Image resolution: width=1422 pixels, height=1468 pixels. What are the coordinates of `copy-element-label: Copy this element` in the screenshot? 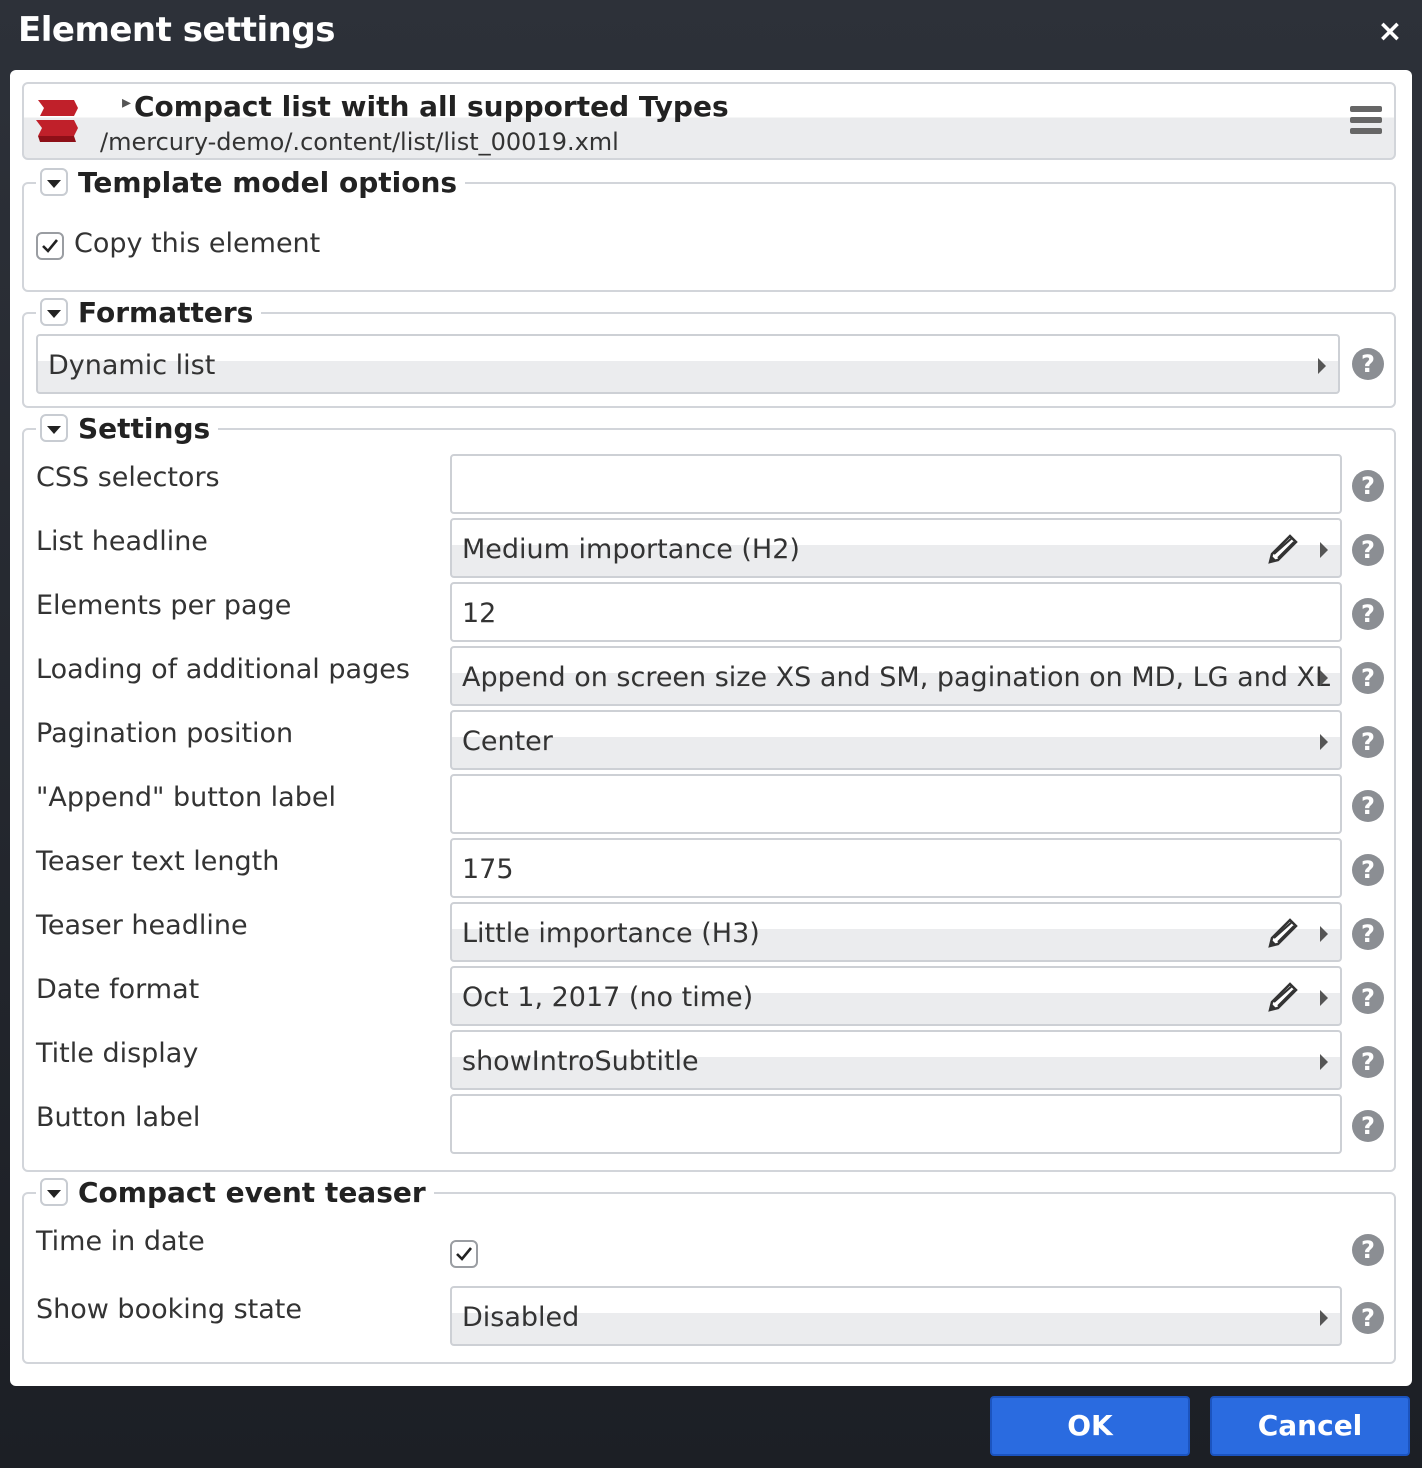 It's located at (197, 243).